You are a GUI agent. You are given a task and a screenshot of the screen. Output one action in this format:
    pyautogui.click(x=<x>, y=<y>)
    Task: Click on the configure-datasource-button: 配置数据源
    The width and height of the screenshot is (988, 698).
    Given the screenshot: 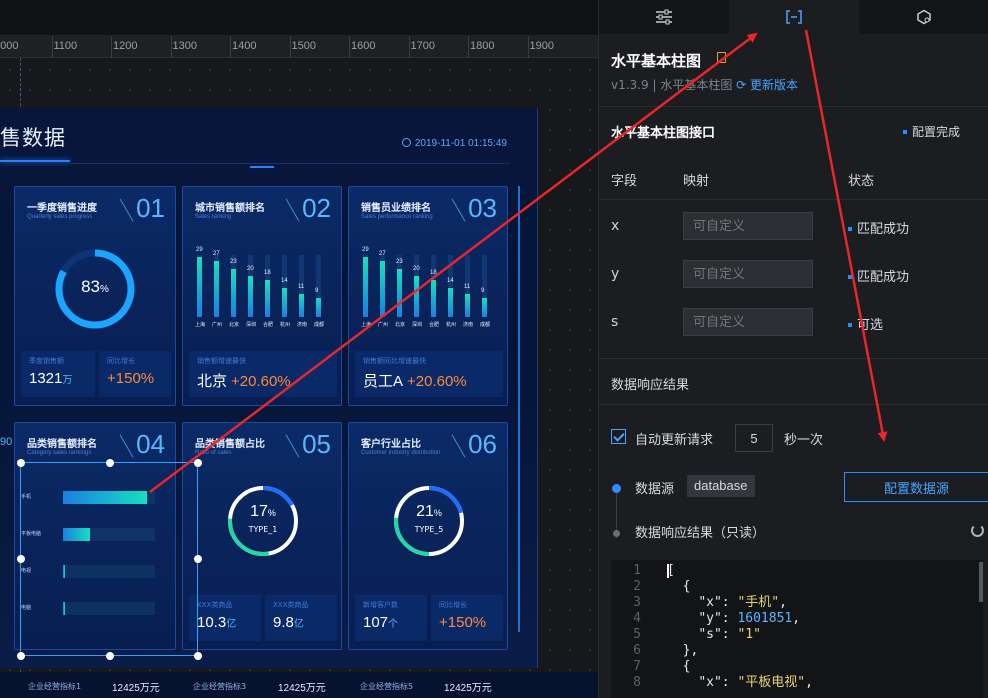 What is the action you would take?
    pyautogui.click(x=916, y=487)
    